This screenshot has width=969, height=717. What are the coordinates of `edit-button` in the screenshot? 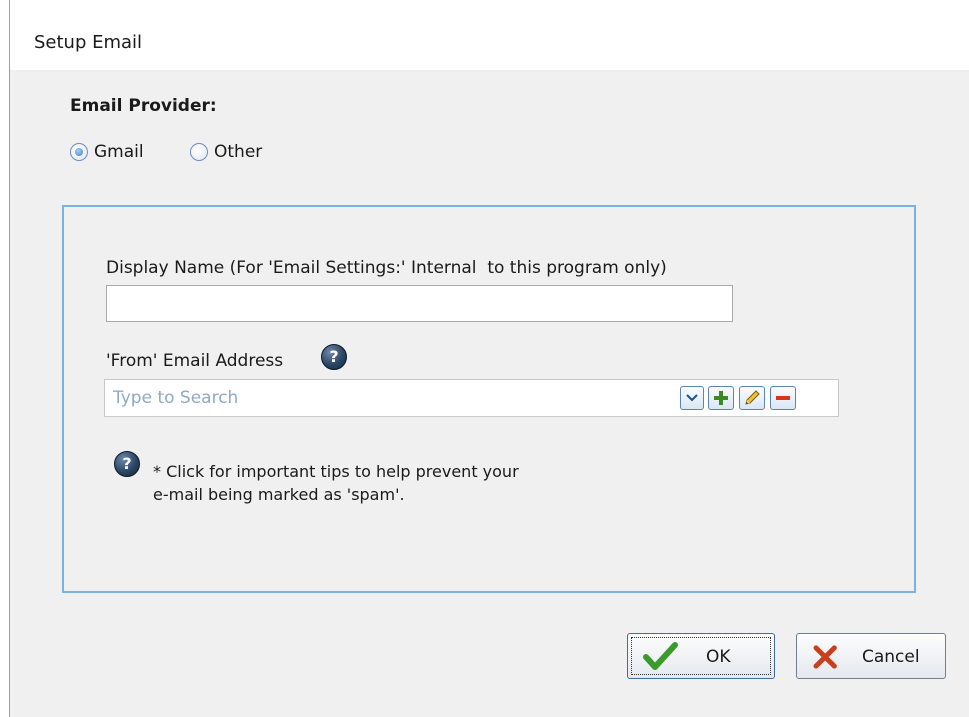 It's located at (752, 398).